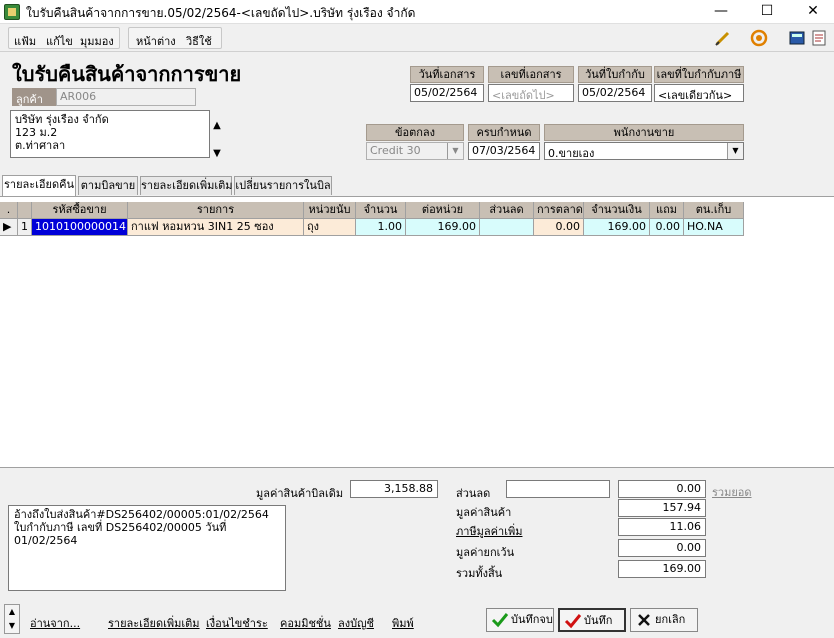  What do you see at coordinates (154, 623) in the screenshot?
I see `more-detail-link: รายละเอียดเพิ่มเติม` at bounding box center [154, 623].